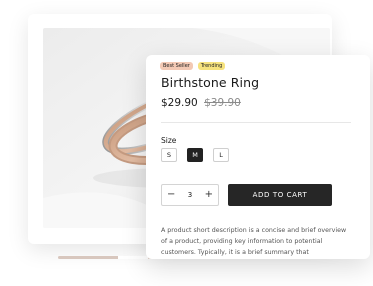 The height and width of the screenshot is (286, 373). I want to click on sale-price: $29.90, so click(179, 103).